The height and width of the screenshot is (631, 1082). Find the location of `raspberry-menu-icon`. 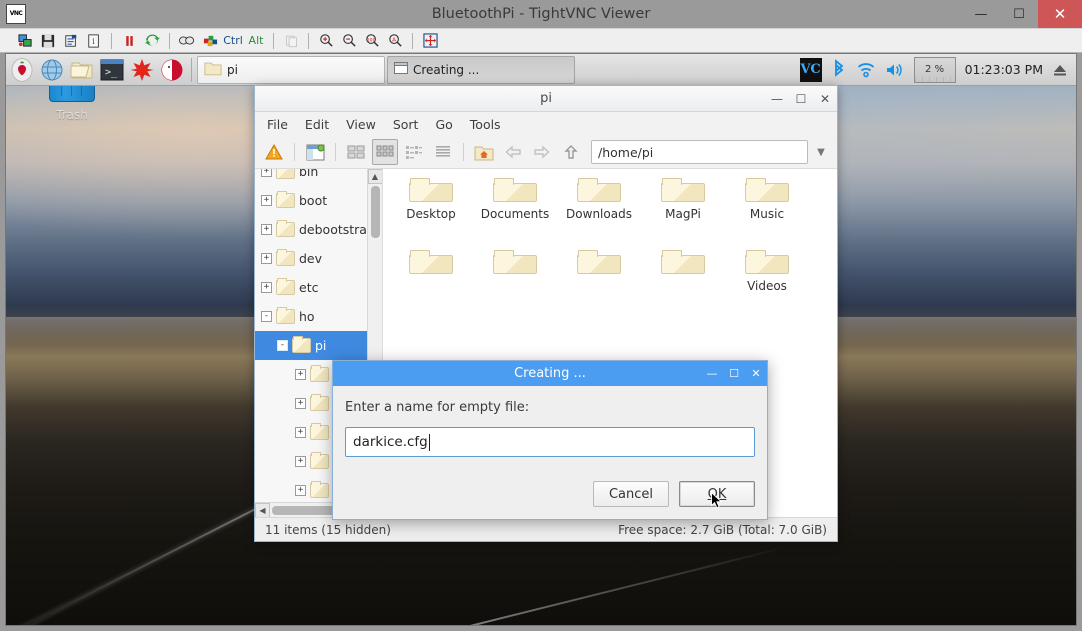

raspberry-menu-icon is located at coordinates (22, 70).